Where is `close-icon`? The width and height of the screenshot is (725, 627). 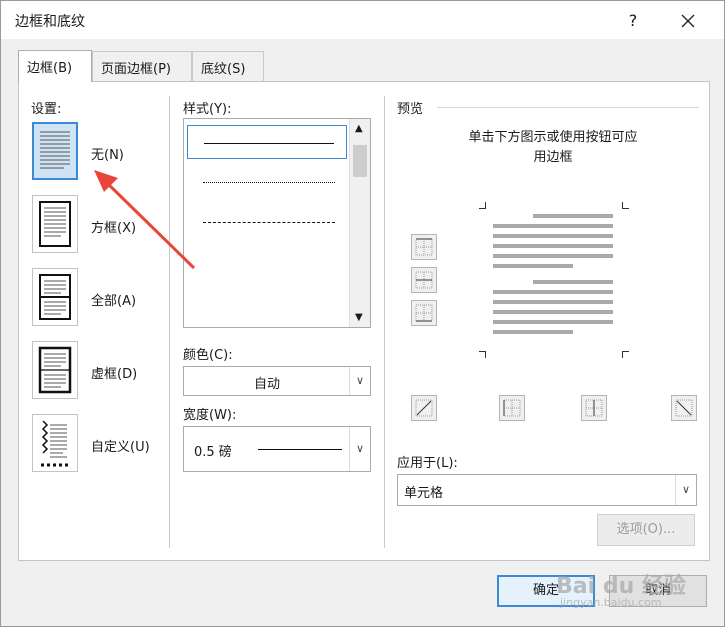 close-icon is located at coordinates (688, 21).